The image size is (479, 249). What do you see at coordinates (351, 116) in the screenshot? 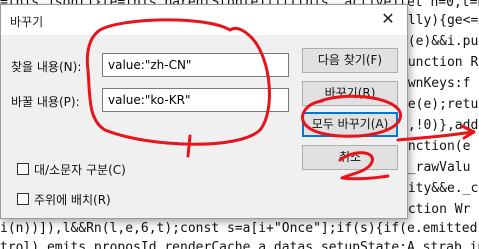
I see `annotation-circle-replace-all` at bounding box center [351, 116].